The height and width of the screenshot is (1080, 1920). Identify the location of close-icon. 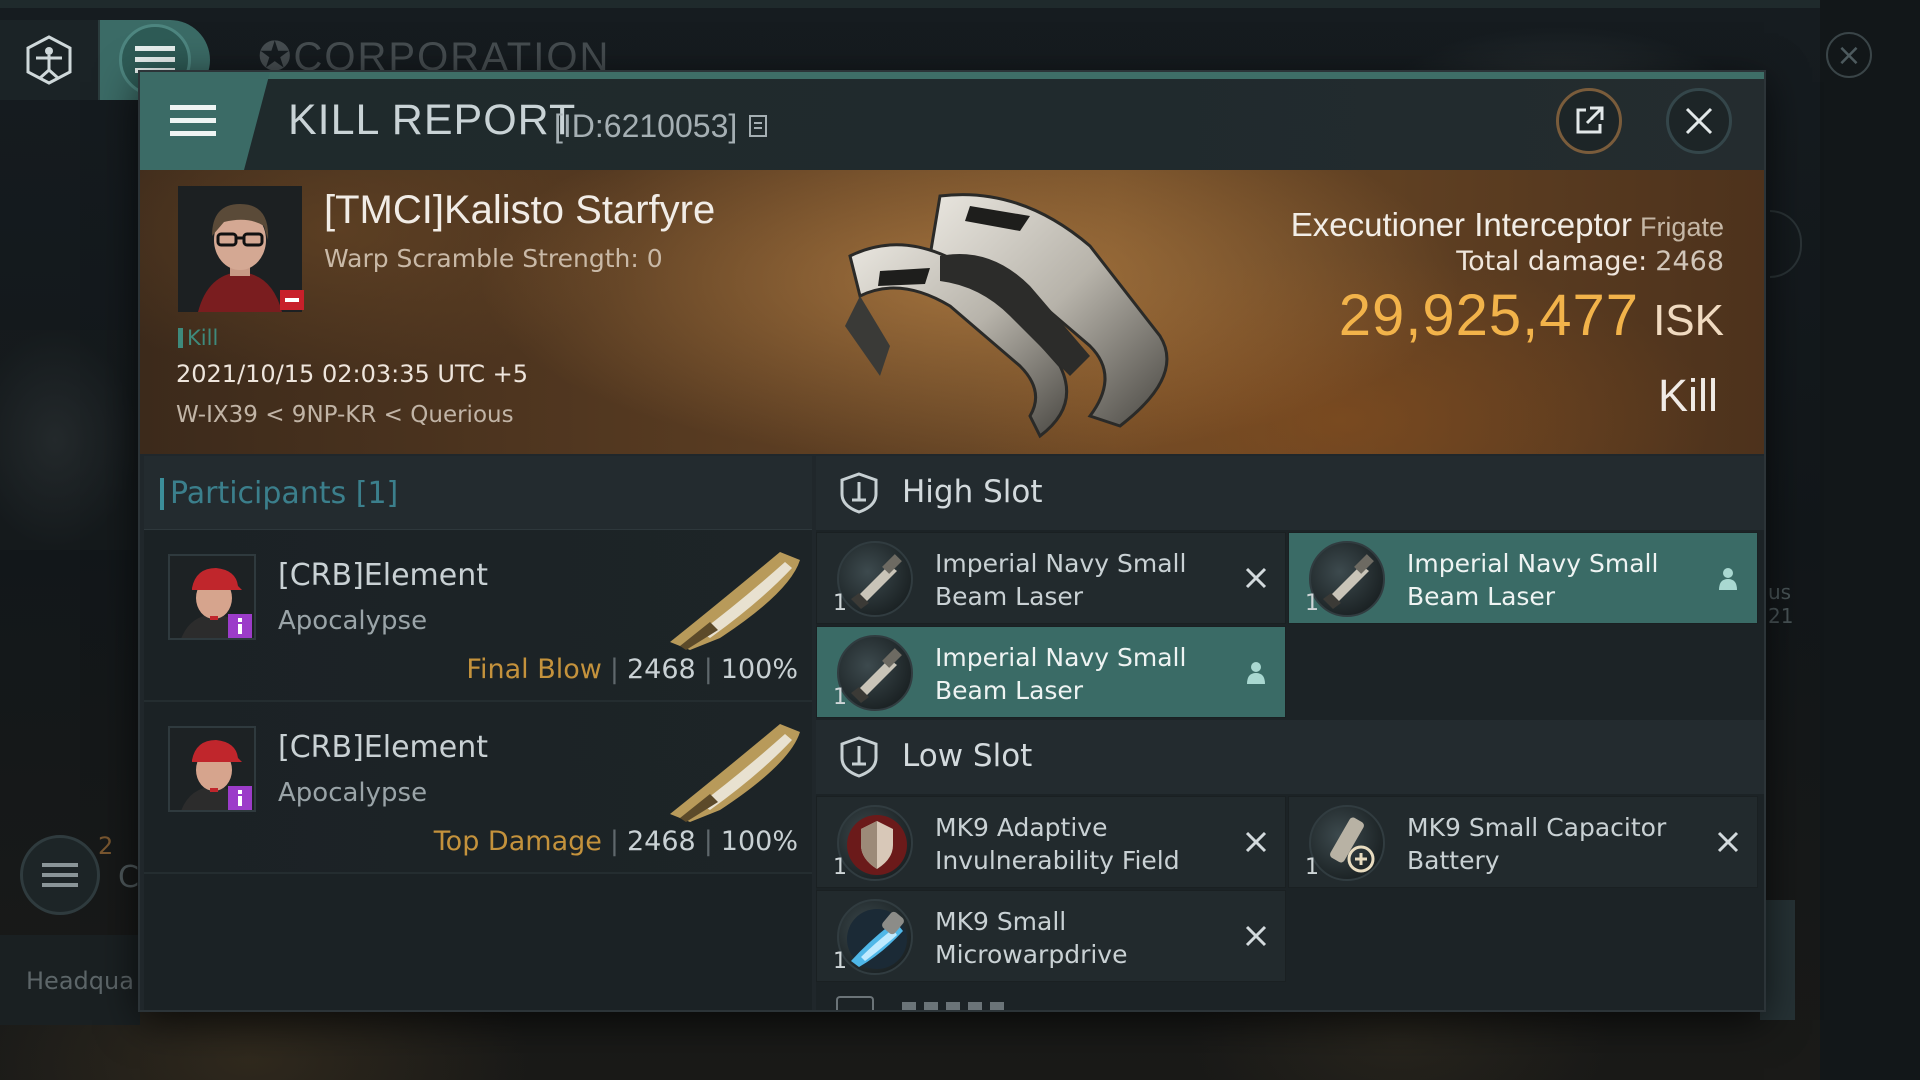
(1699, 121).